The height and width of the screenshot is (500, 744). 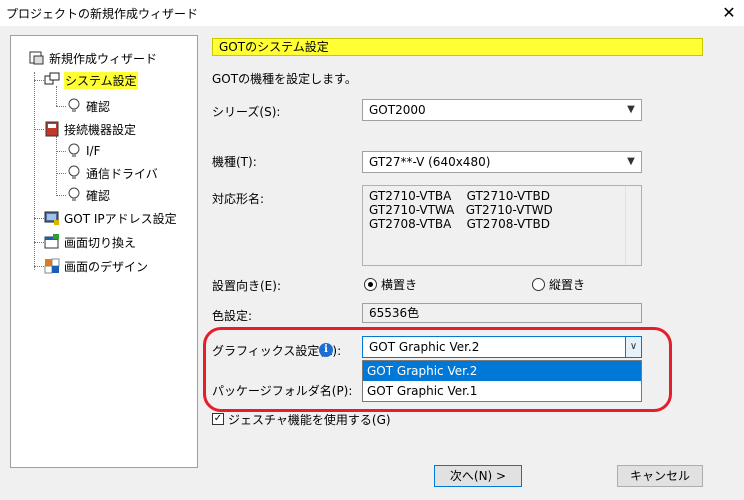 I want to click on model-select: GT27**-V (640x480) ▼, so click(x=502, y=162).